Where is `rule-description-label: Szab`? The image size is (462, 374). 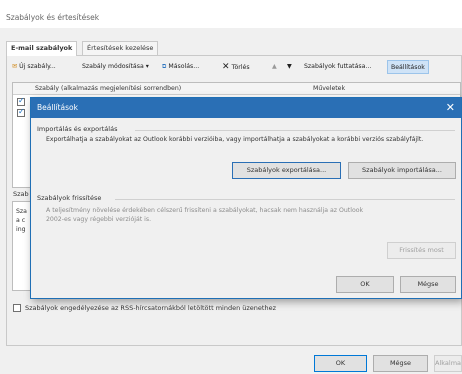
rule-description-label: Szab is located at coordinates (21, 194).